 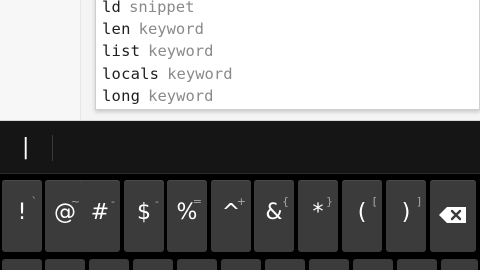 I want to click on key-percent: % =, so click(x=187, y=216).